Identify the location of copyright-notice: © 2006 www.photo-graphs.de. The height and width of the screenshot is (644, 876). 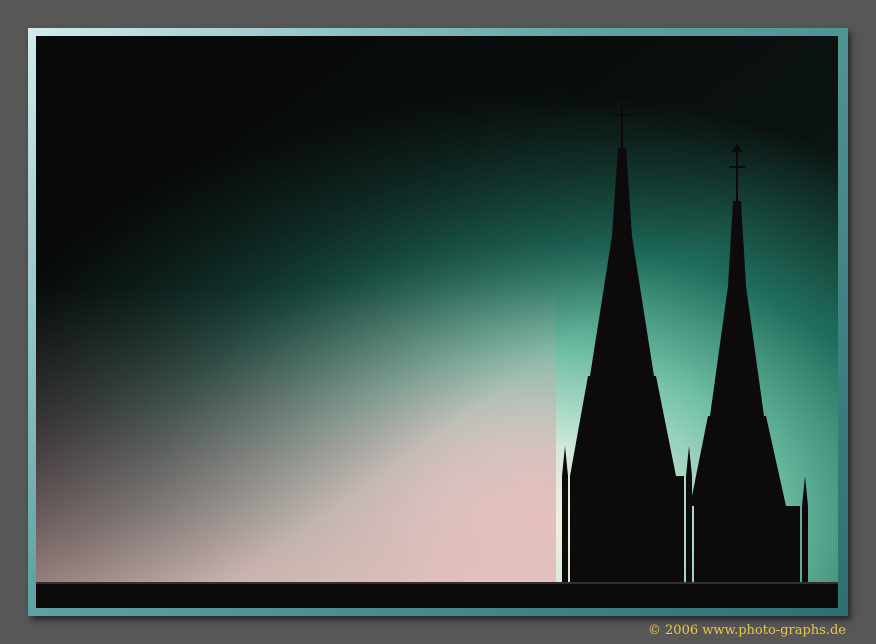
(746, 630).